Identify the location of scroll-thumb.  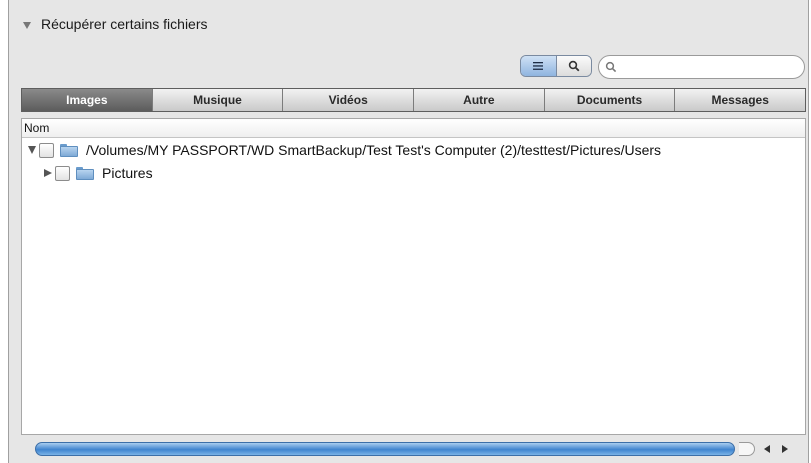
(385, 449).